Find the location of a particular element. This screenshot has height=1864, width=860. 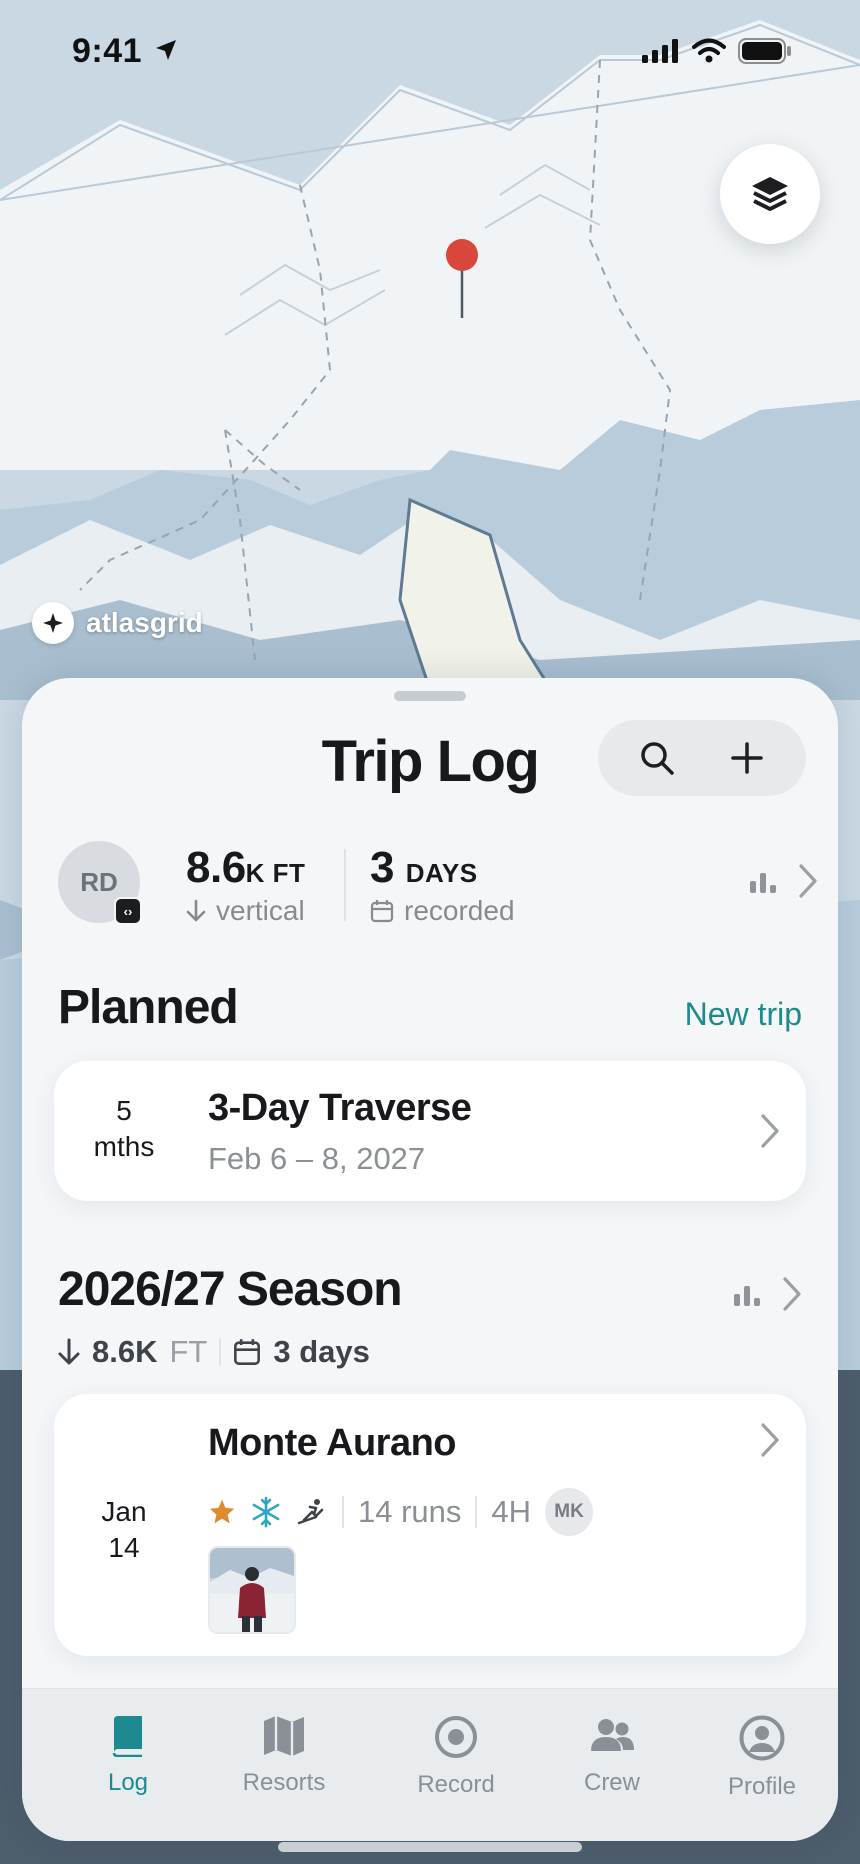

record-icon is located at coordinates (456, 1737).